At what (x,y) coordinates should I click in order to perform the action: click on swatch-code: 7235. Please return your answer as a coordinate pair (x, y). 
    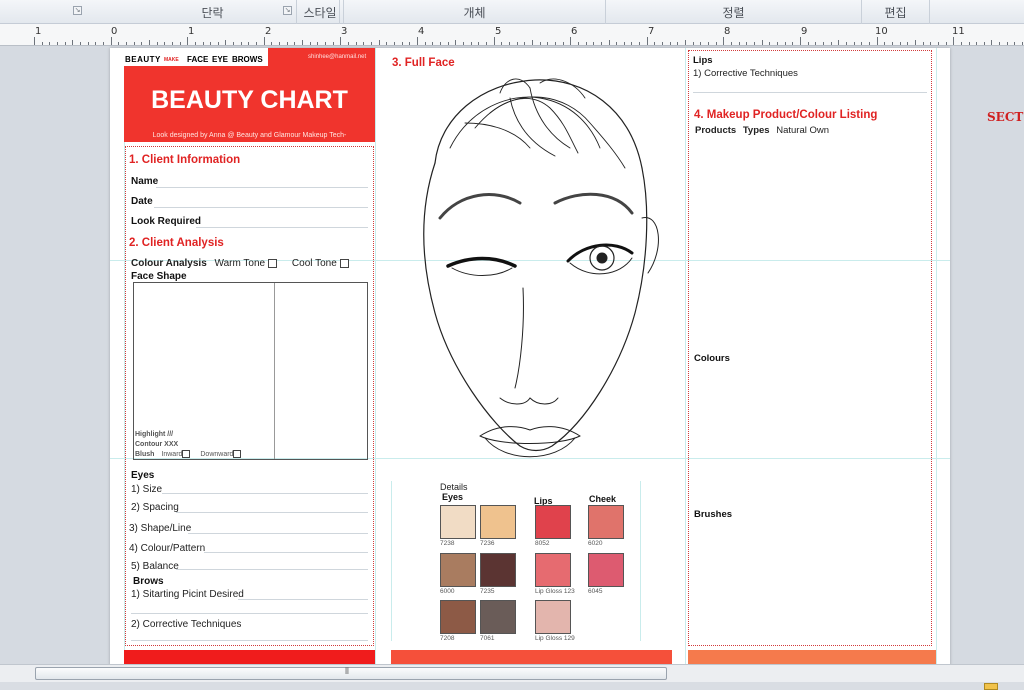
    Looking at the image, I should click on (487, 591).